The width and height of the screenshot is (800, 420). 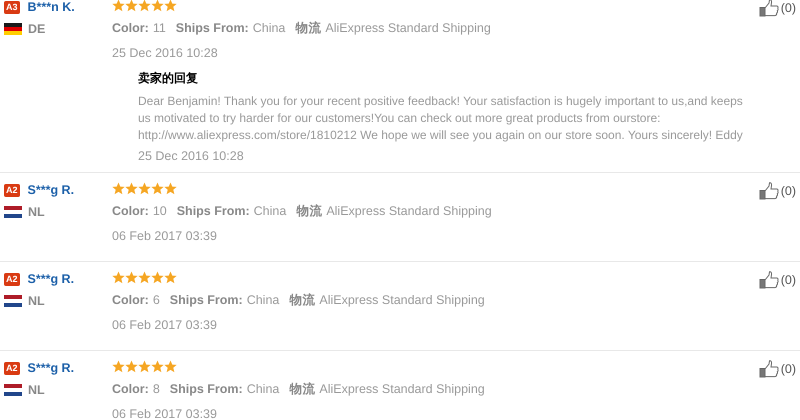 I want to click on review-date: 25 Dec 2016 10:28, so click(x=165, y=53).